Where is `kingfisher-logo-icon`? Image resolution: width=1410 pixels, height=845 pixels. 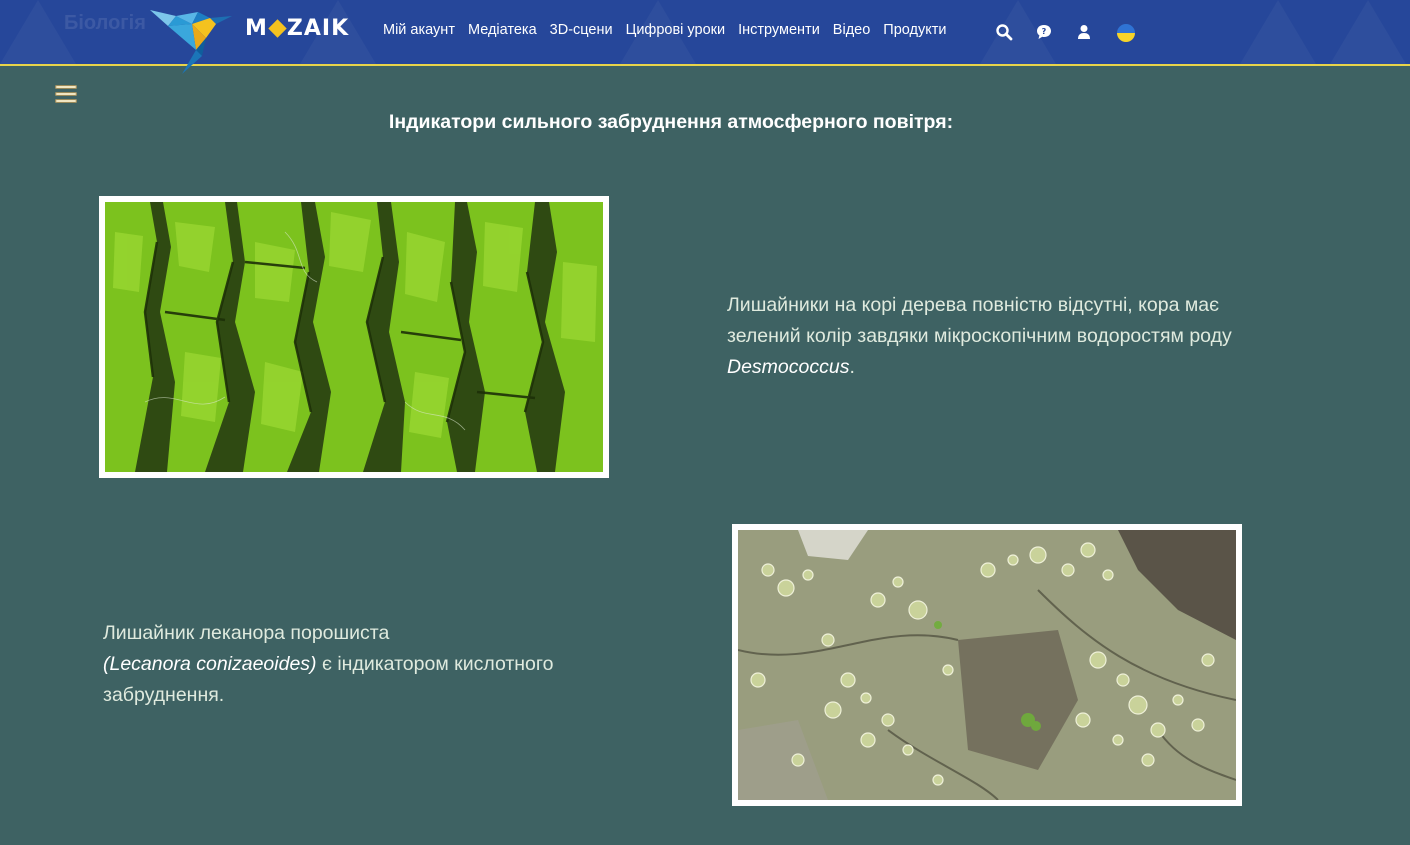 kingfisher-logo-icon is located at coordinates (189, 40).